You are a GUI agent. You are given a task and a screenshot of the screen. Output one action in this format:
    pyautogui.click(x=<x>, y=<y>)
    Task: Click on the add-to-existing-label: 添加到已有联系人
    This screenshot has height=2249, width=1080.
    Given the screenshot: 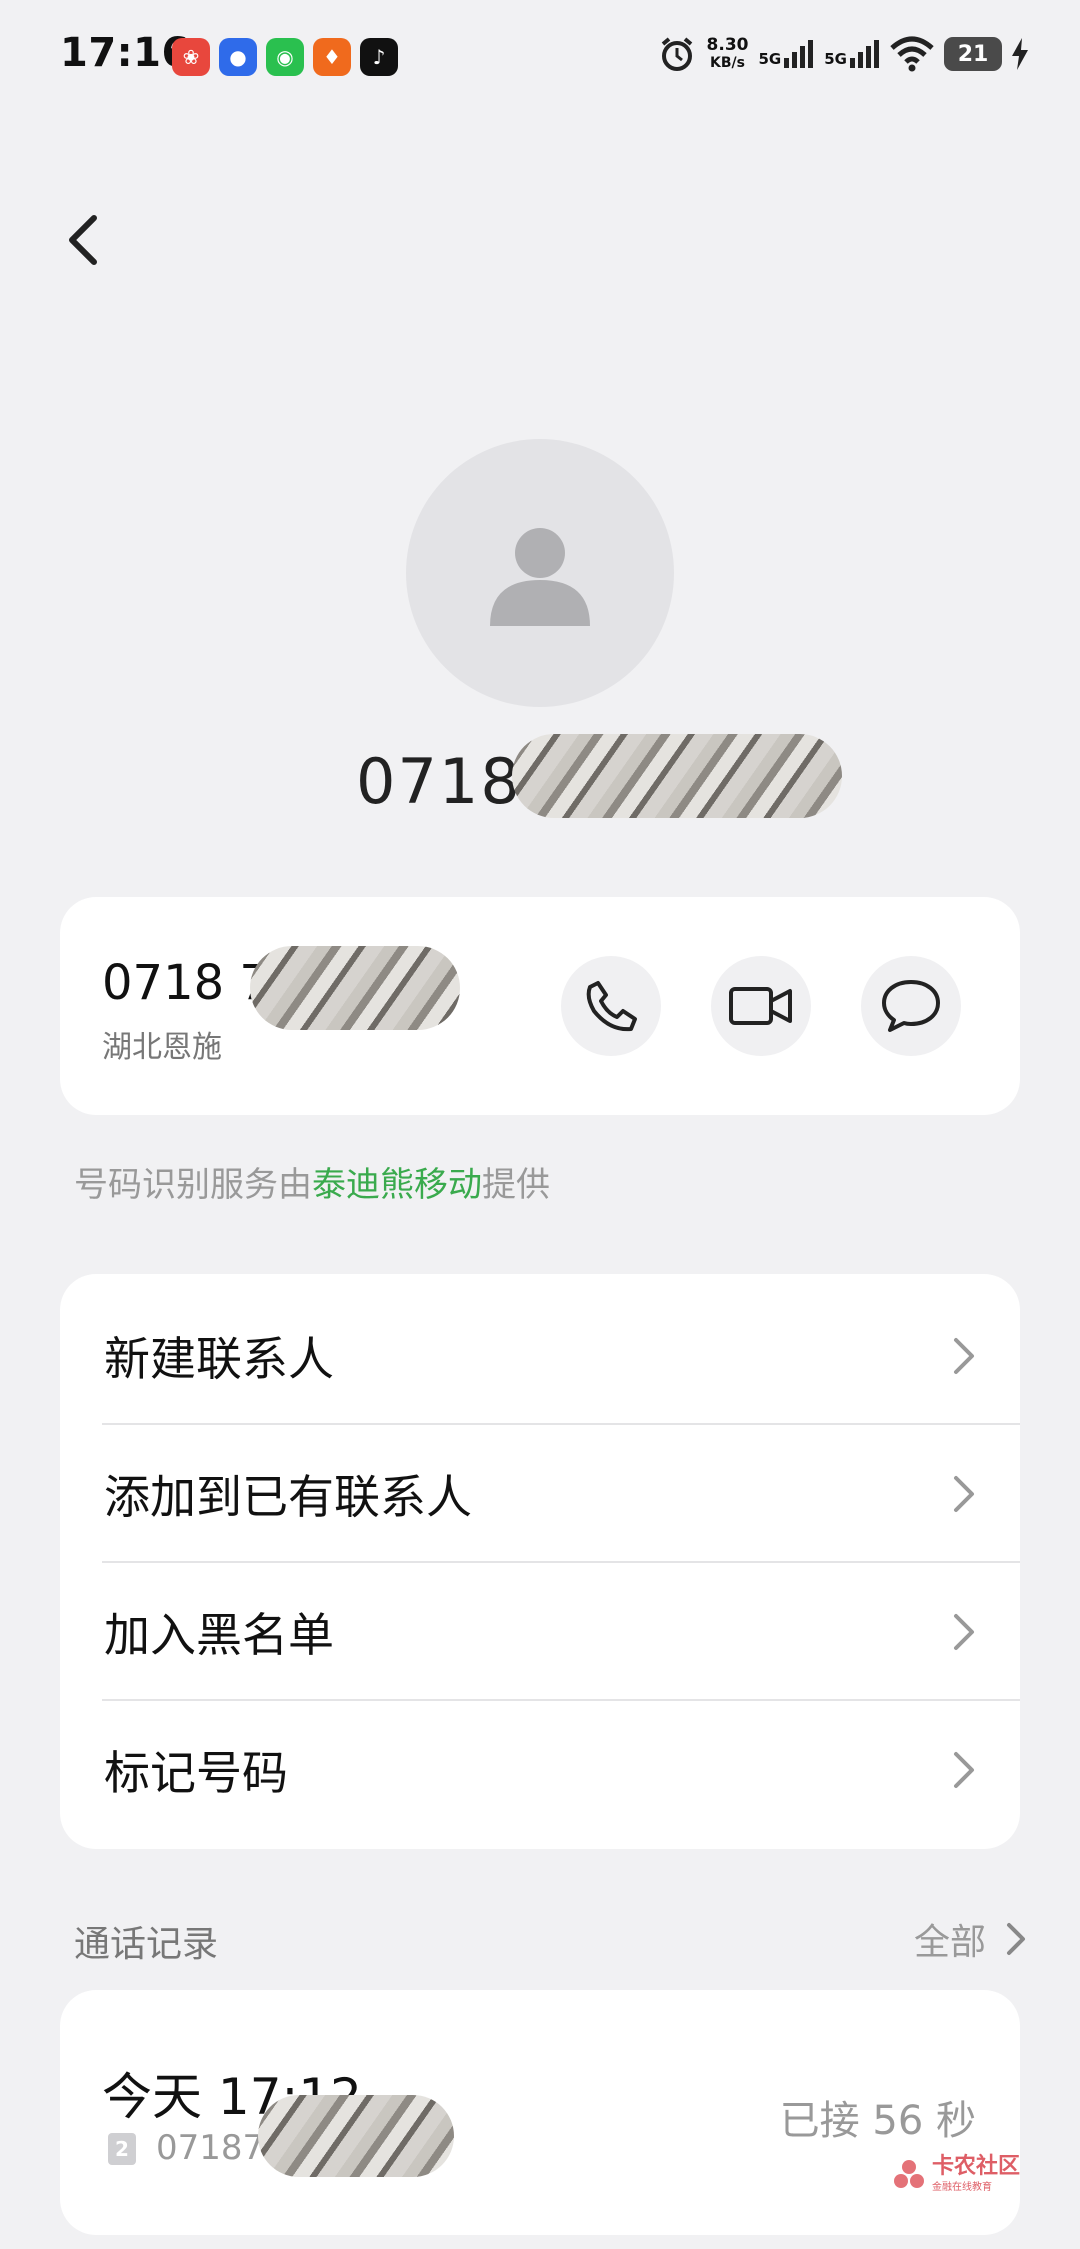 What is the action you would take?
    pyautogui.click(x=288, y=1497)
    